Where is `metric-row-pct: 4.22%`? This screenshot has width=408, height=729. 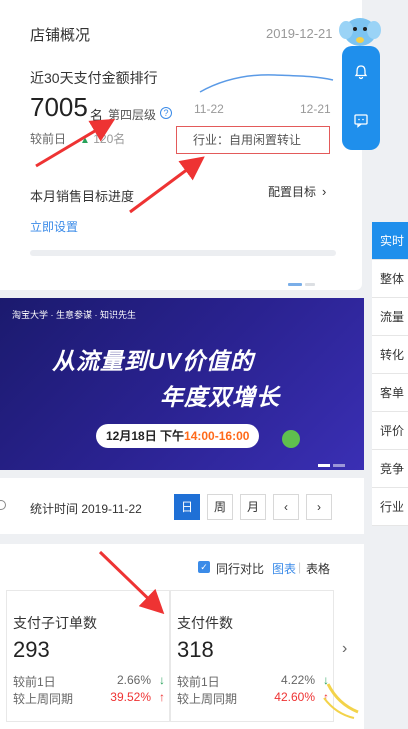
metric-row-pct: 4.22% is located at coordinates (297, 680).